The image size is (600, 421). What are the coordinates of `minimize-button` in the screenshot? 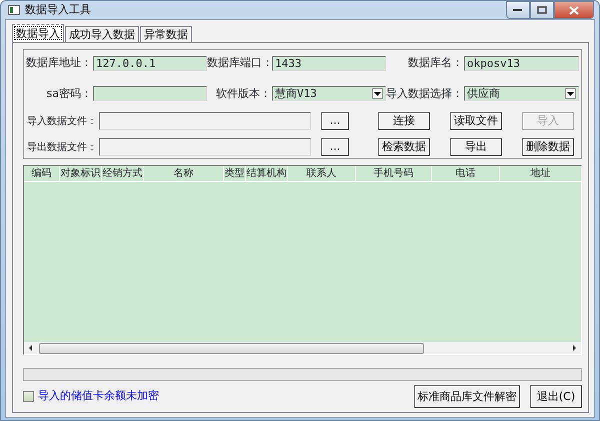 It's located at (518, 10).